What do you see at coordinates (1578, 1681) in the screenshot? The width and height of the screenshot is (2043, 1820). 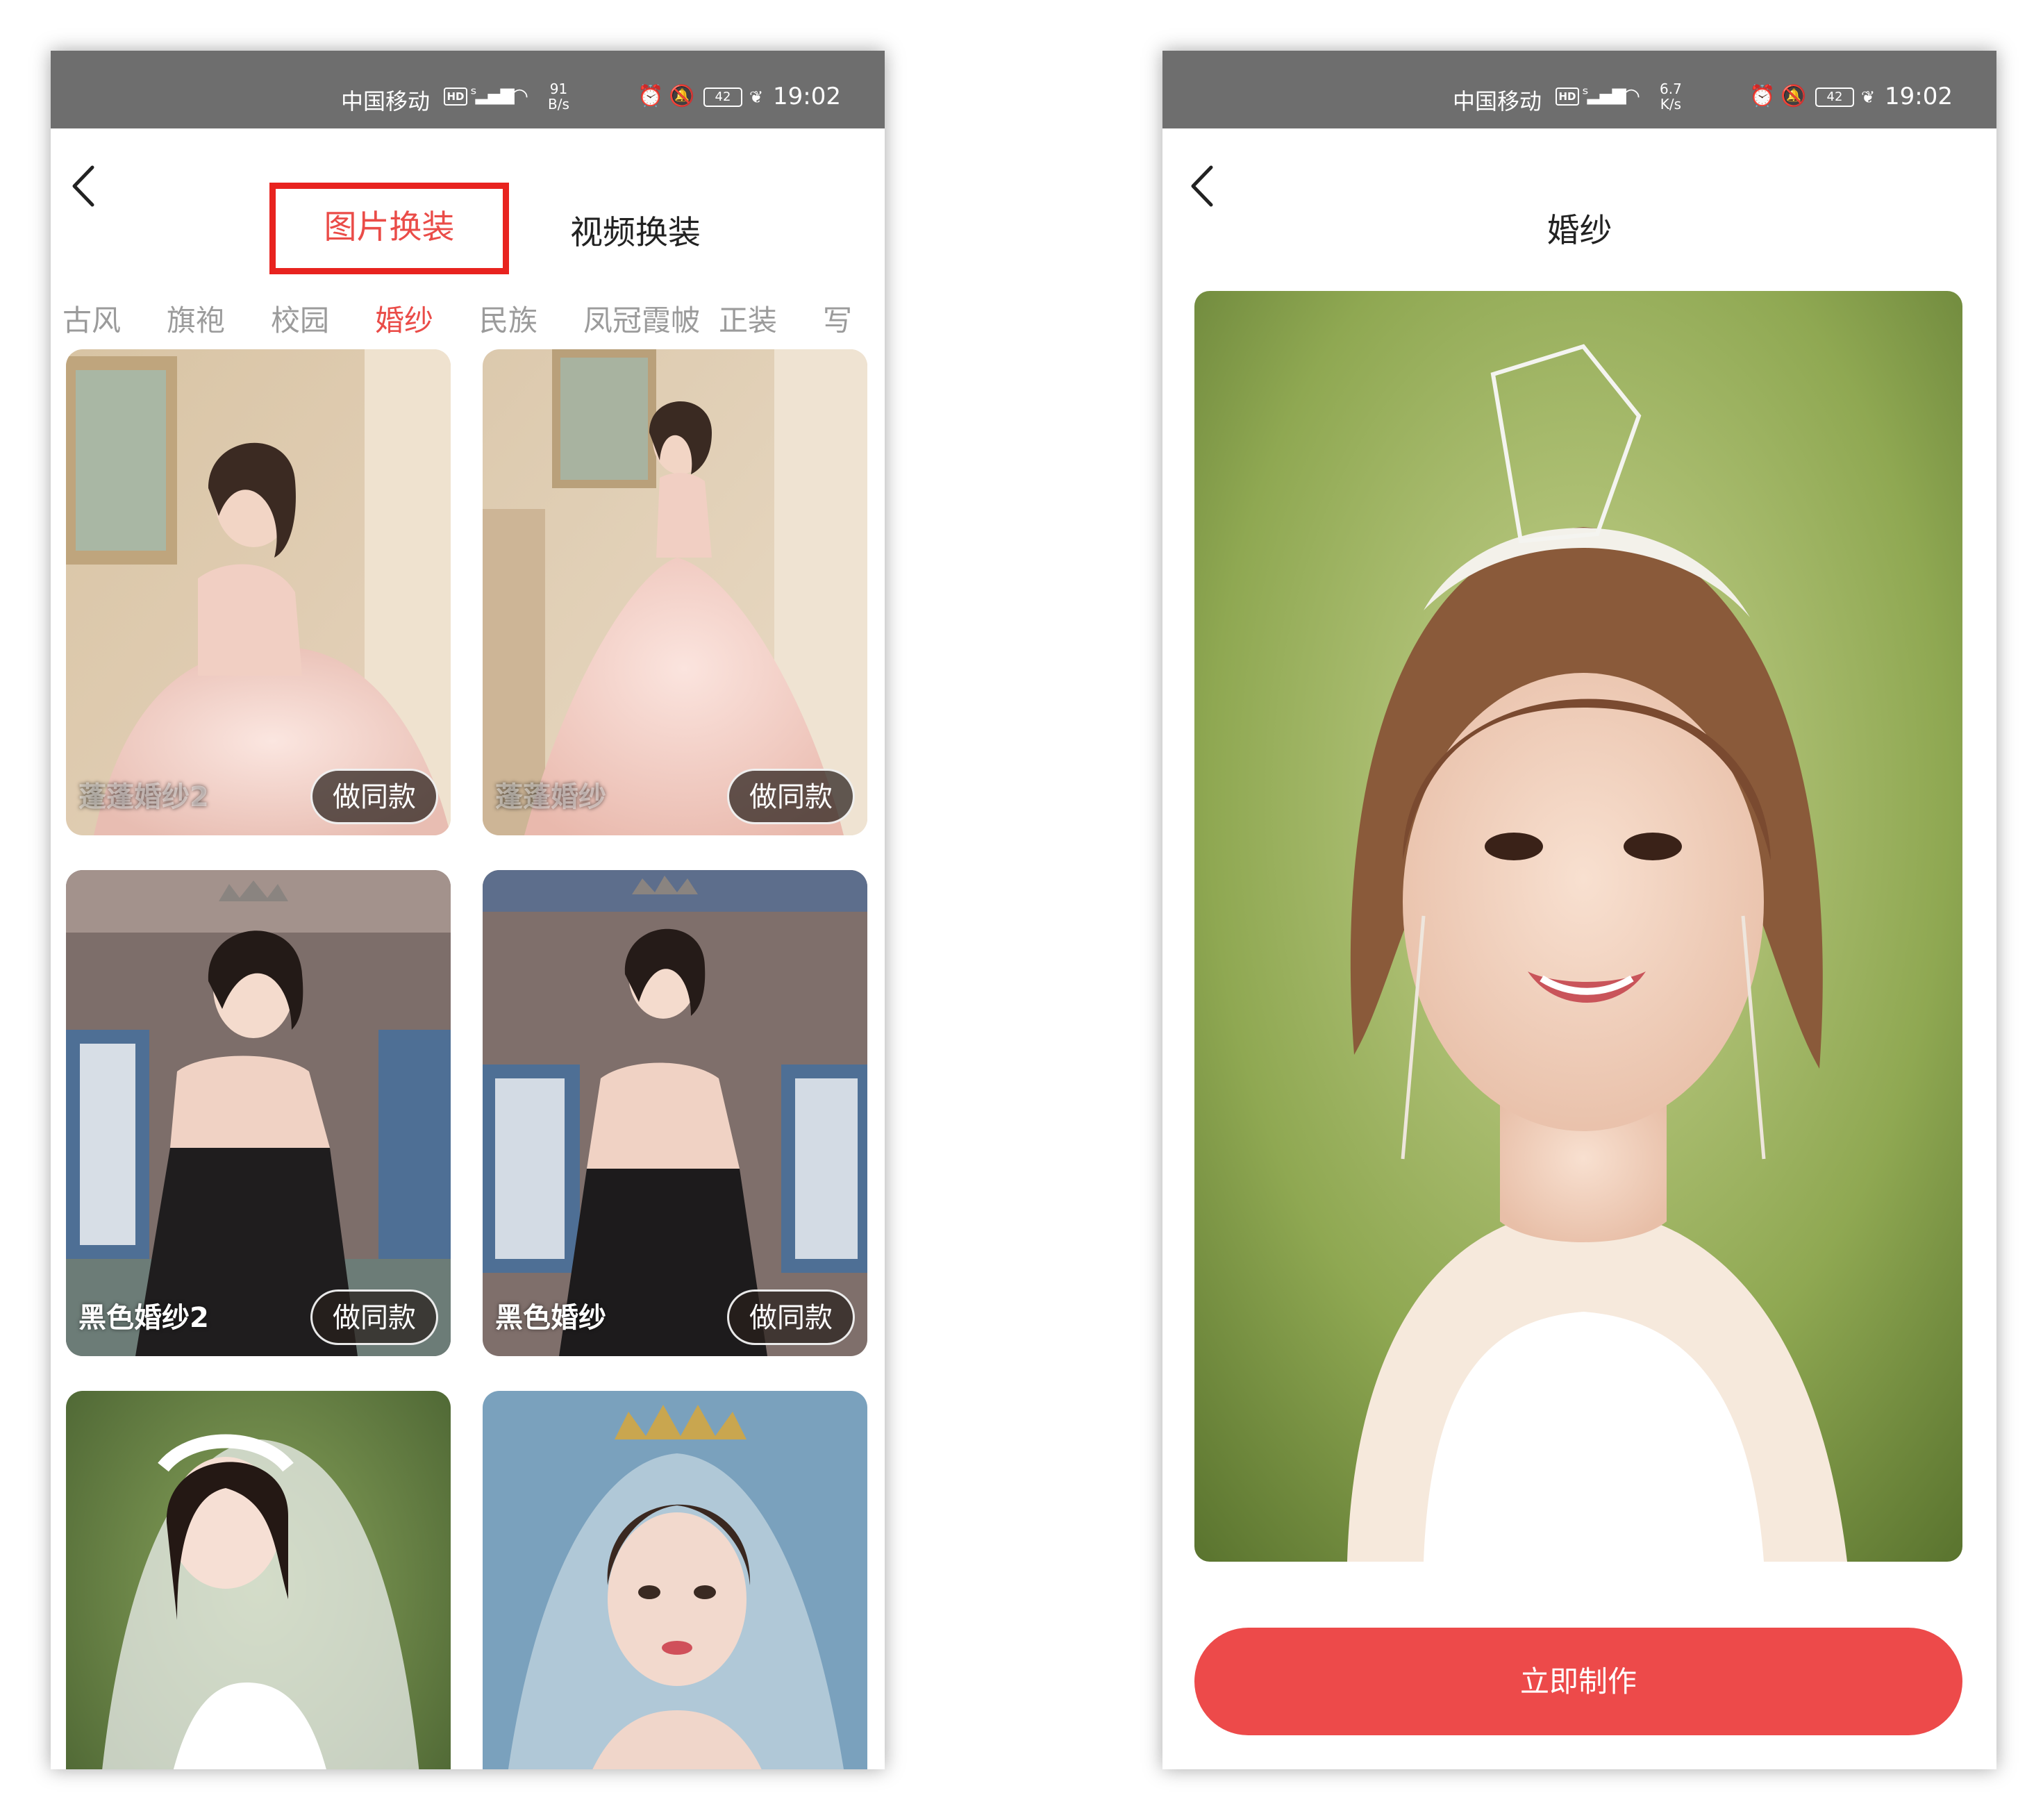 I see `make-now-button: 立即制作` at bounding box center [1578, 1681].